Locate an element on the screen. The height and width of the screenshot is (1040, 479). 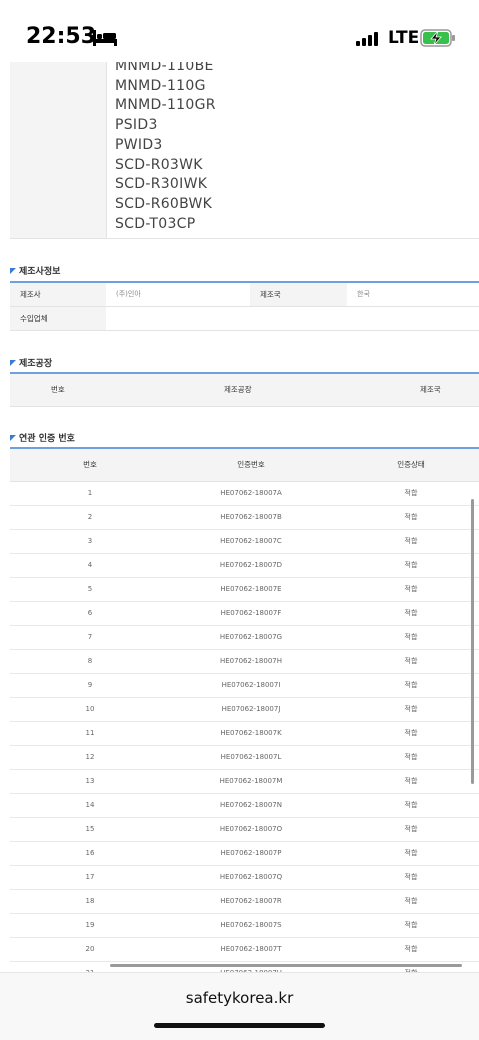
factory-col-no: 번호 is located at coordinates (58, 389).